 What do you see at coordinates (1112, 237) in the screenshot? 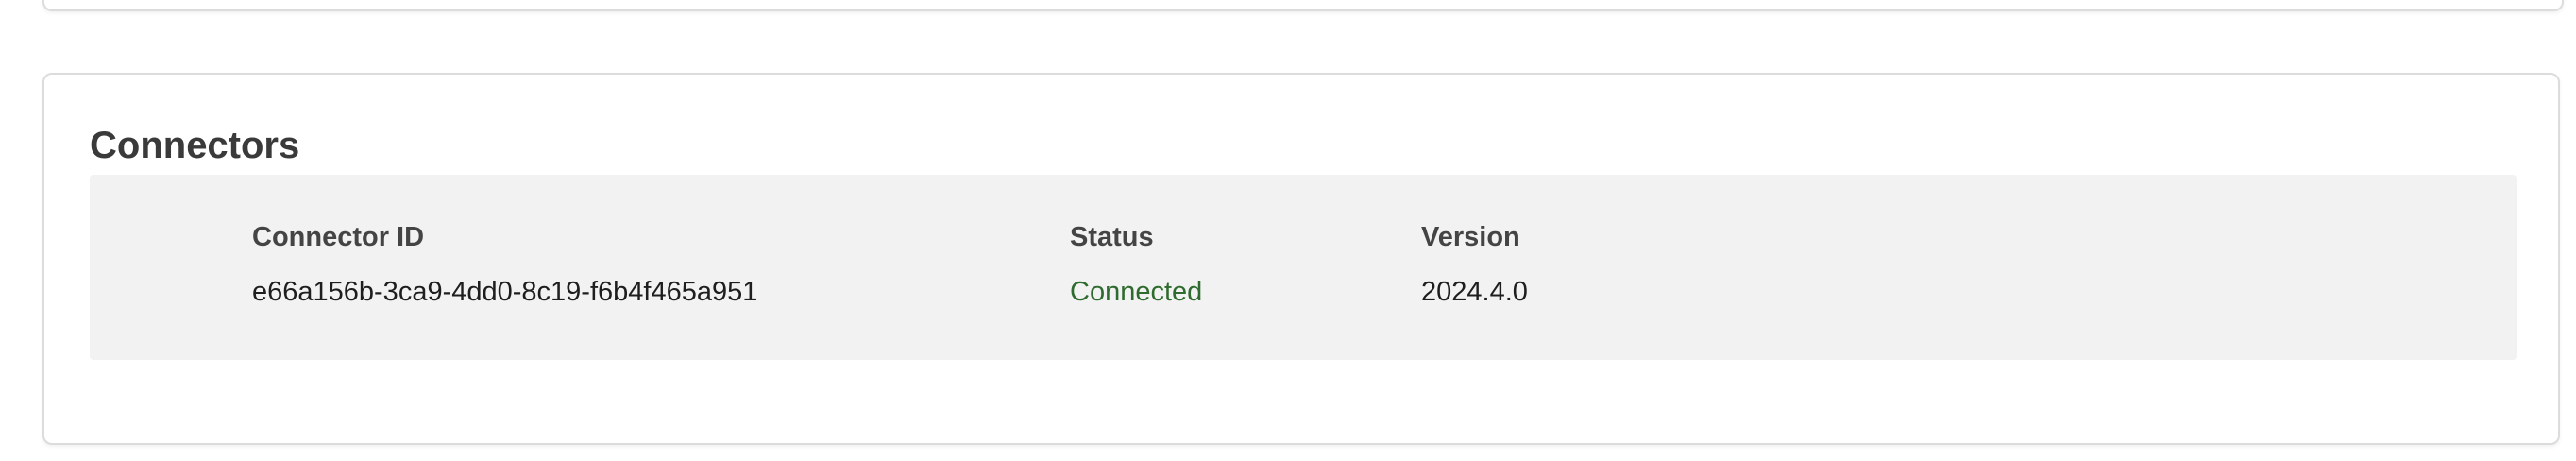
I see `status-header: Status` at bounding box center [1112, 237].